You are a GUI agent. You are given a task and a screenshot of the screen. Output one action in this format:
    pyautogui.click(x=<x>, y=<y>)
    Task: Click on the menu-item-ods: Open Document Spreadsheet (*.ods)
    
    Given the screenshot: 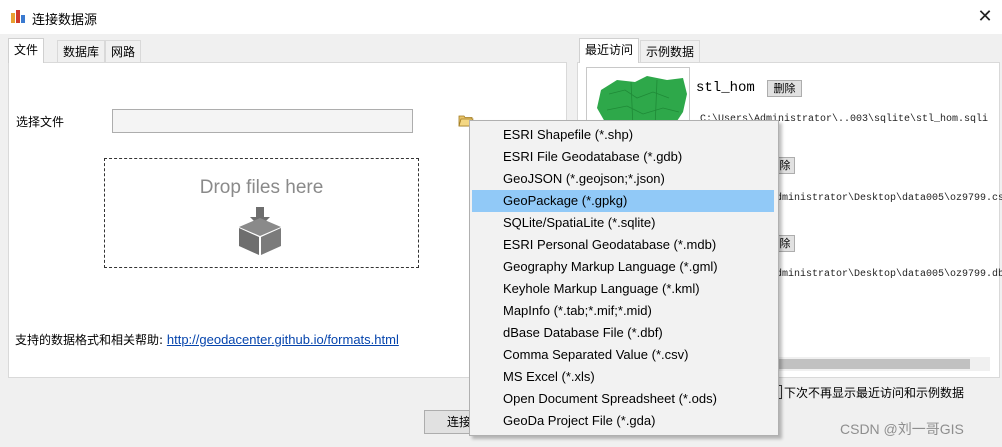 What is the action you would take?
    pyautogui.click(x=623, y=399)
    